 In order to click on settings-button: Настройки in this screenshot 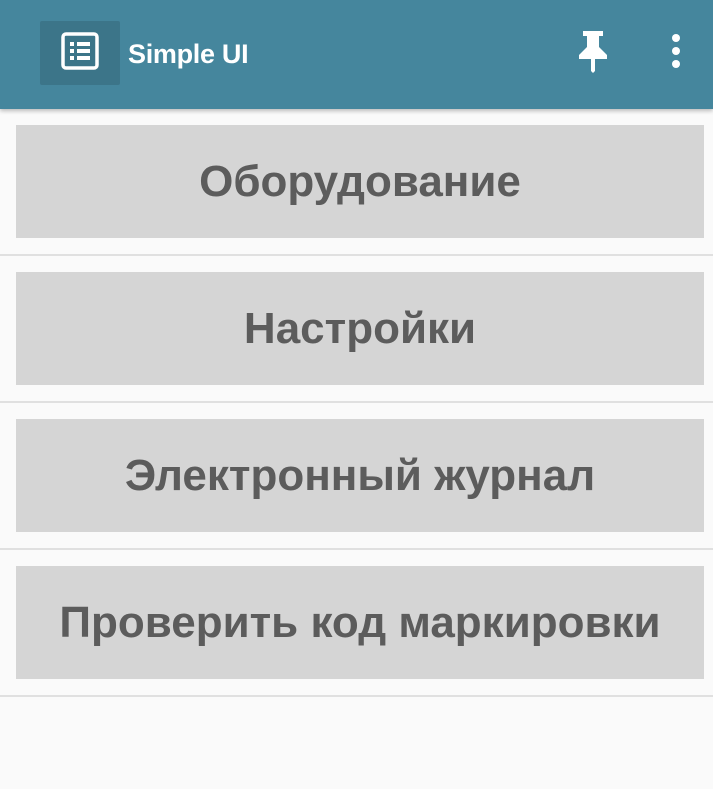, I will do `click(360, 328)`.